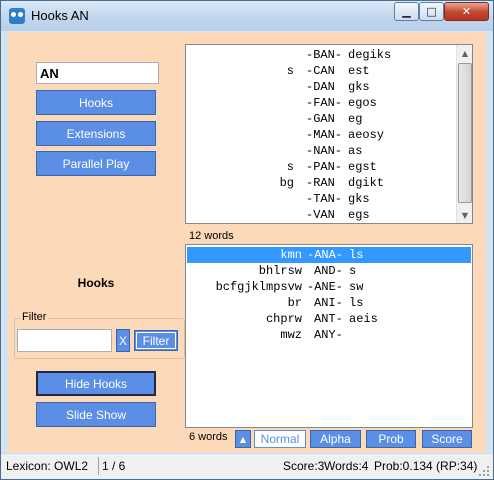  I want to click on list-item: s -PAN-egst, so click(321, 167).